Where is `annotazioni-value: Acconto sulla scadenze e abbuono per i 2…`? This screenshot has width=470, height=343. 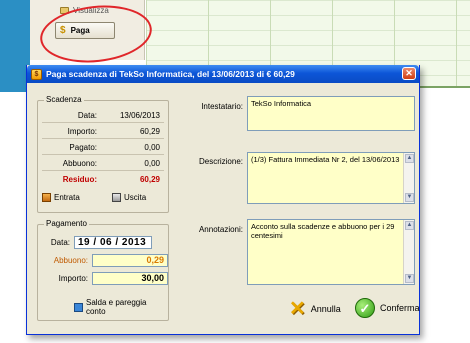 annotazioni-value: Acconto sulla scadenze e abbuono per i 2… is located at coordinates (323, 231).